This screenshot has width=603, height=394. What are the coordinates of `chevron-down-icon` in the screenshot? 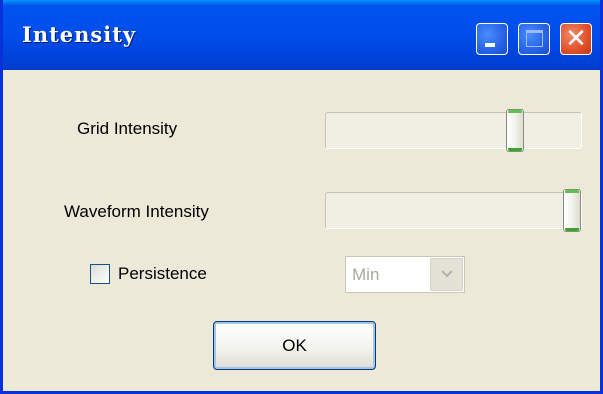 It's located at (447, 274).